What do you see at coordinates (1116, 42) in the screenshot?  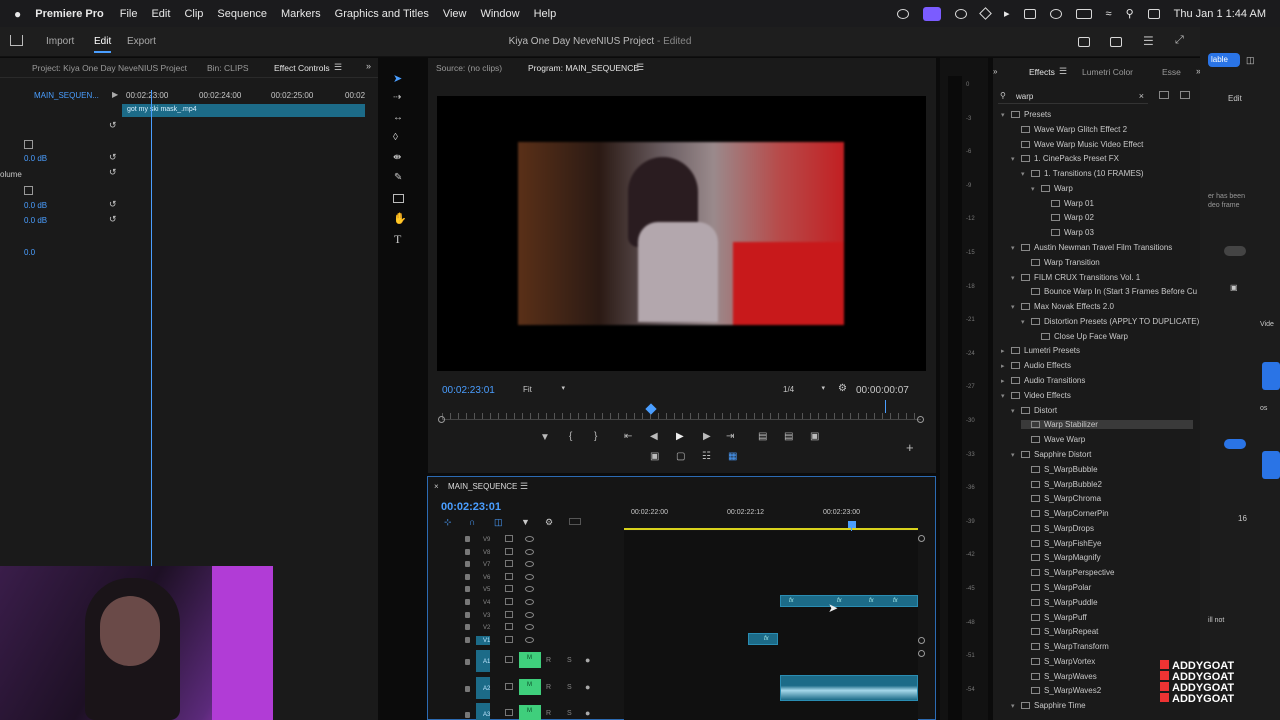 I see `share-icon` at bounding box center [1116, 42].